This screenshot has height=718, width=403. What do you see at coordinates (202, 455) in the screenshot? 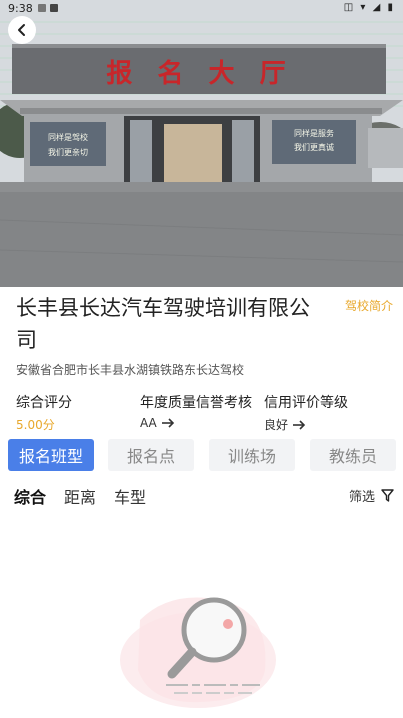
I see `tab-bar: 报名班型 报名点 训练场 教练员` at bounding box center [202, 455].